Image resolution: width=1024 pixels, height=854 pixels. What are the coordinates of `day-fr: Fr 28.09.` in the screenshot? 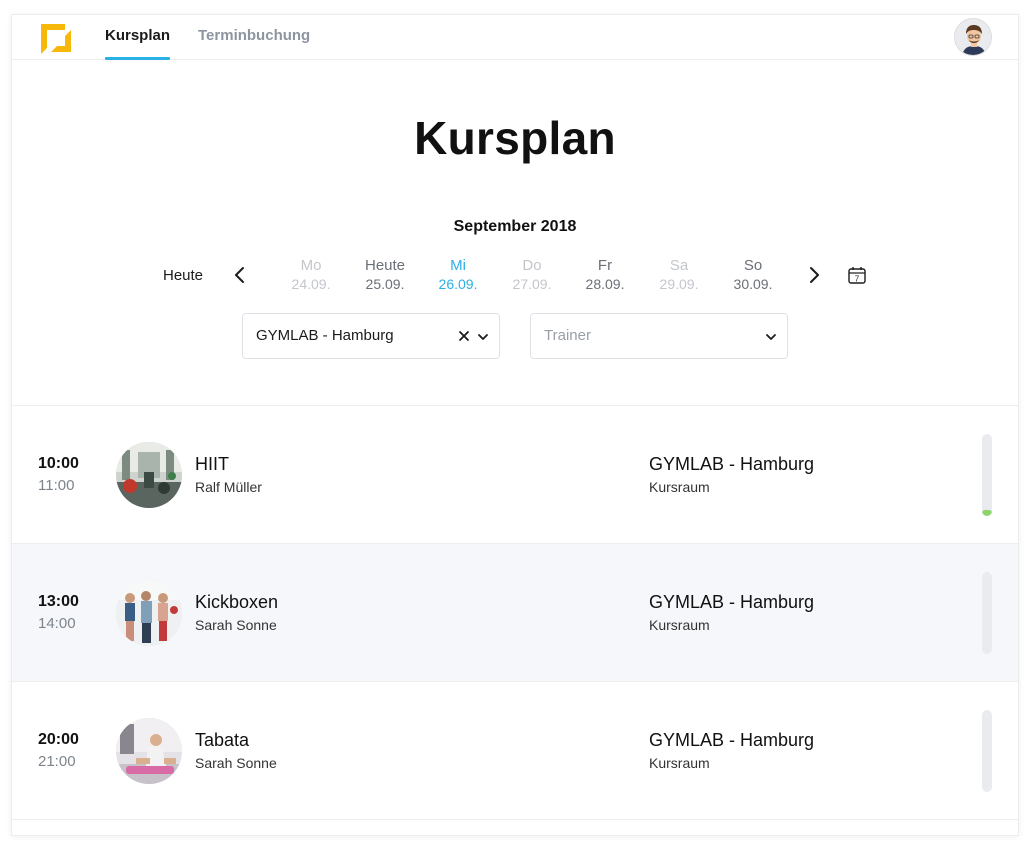 It's located at (605, 275).